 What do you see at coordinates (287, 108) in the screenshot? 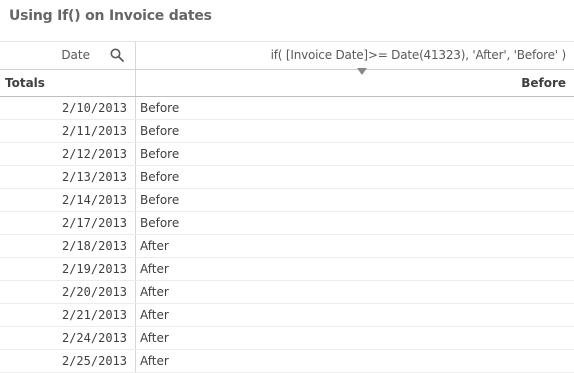
I see `table-row: 2/10/2013 Before` at bounding box center [287, 108].